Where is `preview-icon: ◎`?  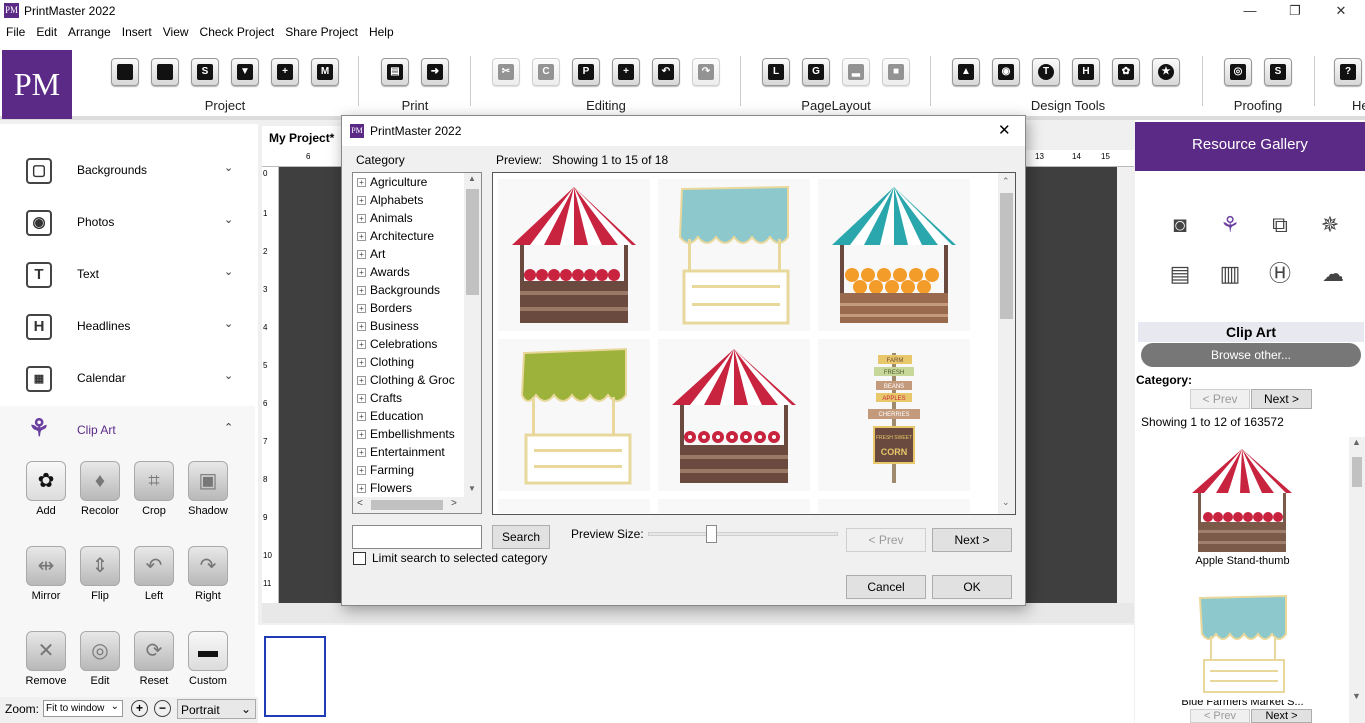 preview-icon: ◎ is located at coordinates (1238, 72).